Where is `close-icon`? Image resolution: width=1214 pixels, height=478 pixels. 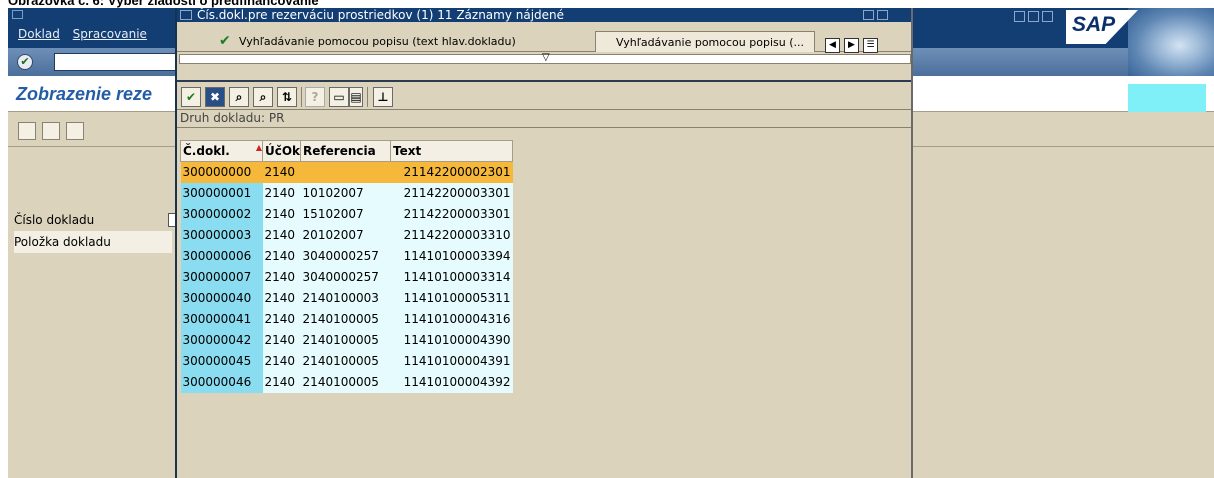 close-icon is located at coordinates (1047, 16).